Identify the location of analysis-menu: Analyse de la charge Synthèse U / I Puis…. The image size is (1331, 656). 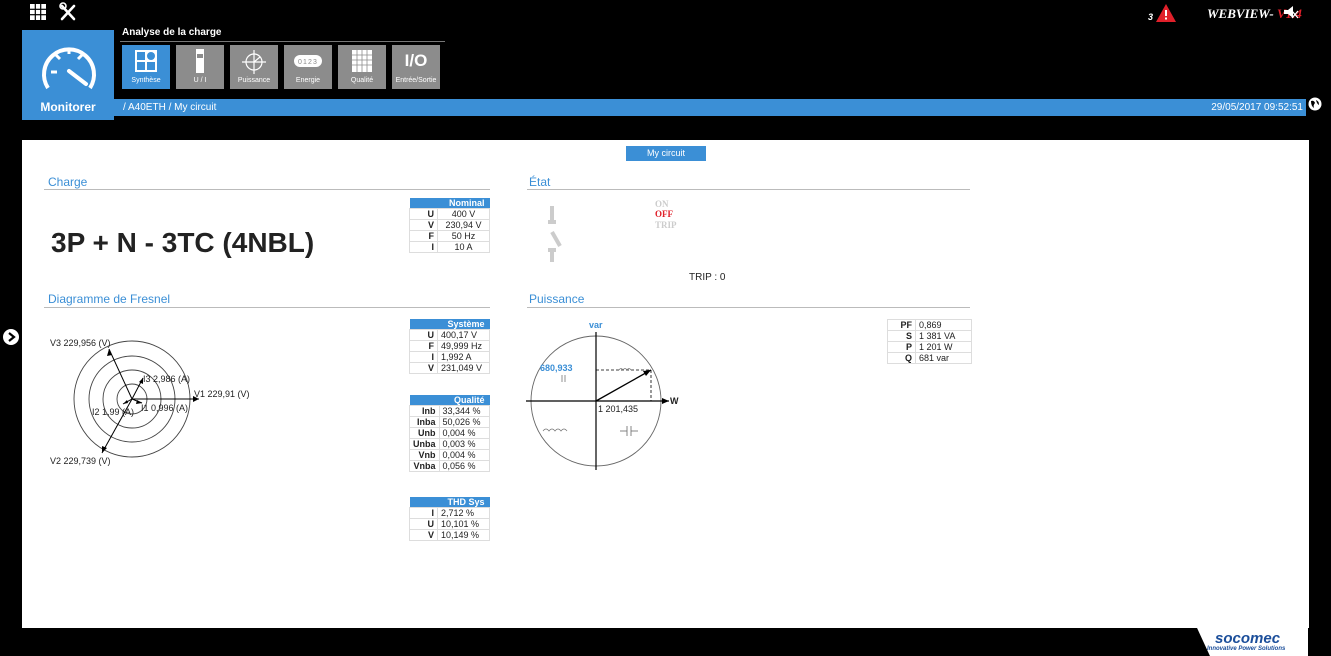
(279, 63).